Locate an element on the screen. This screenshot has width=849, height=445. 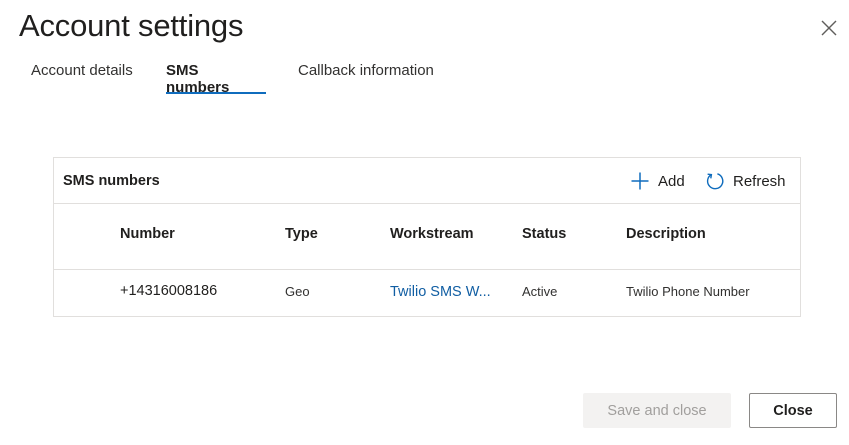
add-button: Add is located at coordinates (657, 181).